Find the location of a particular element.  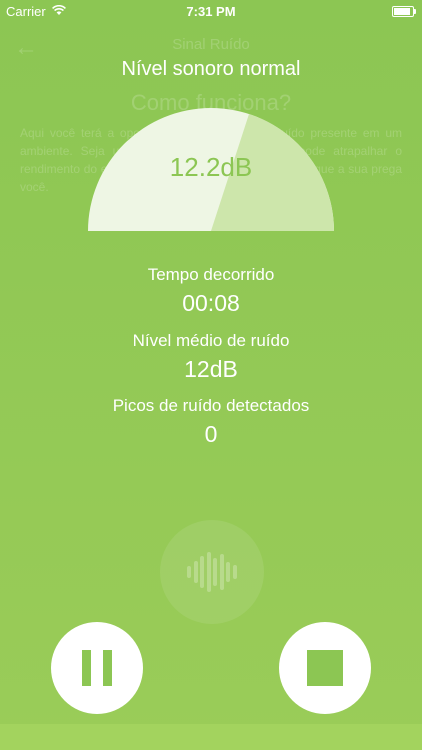

background-title: Sinal Ruído is located at coordinates (211, 44).